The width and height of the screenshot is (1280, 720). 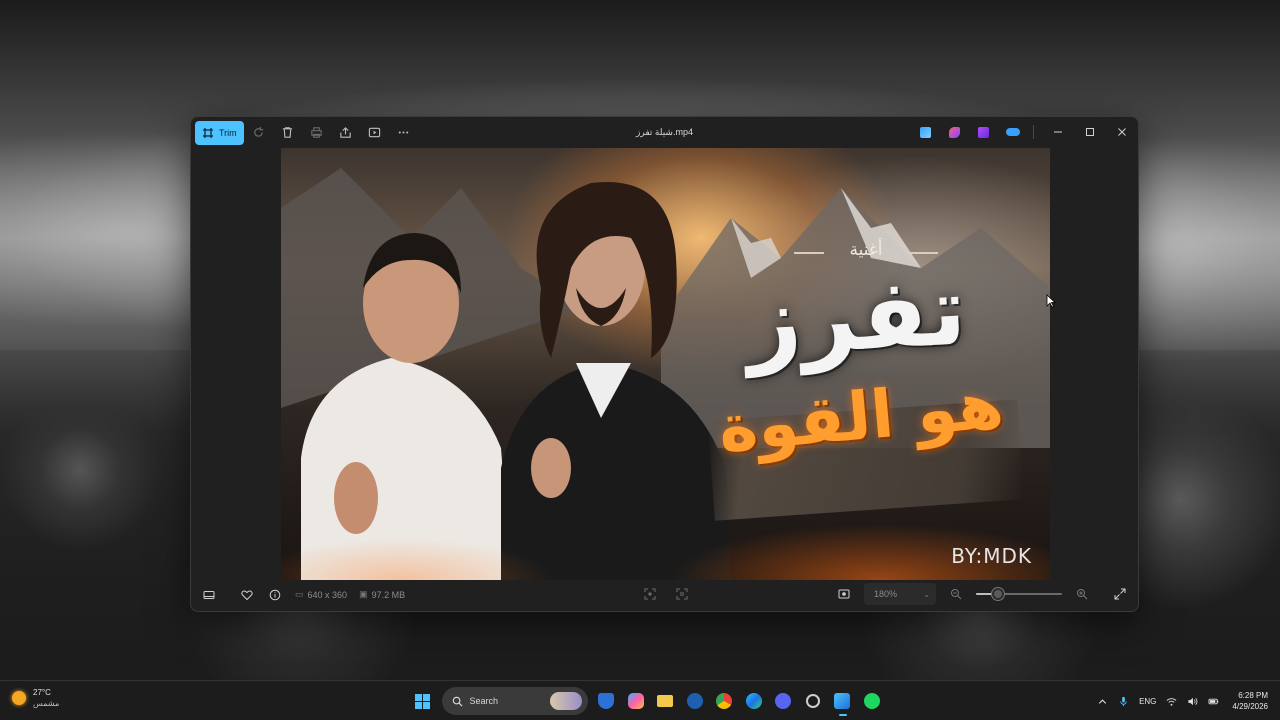 I want to click on weather-text: 27°C مشمس, so click(x=46, y=698).